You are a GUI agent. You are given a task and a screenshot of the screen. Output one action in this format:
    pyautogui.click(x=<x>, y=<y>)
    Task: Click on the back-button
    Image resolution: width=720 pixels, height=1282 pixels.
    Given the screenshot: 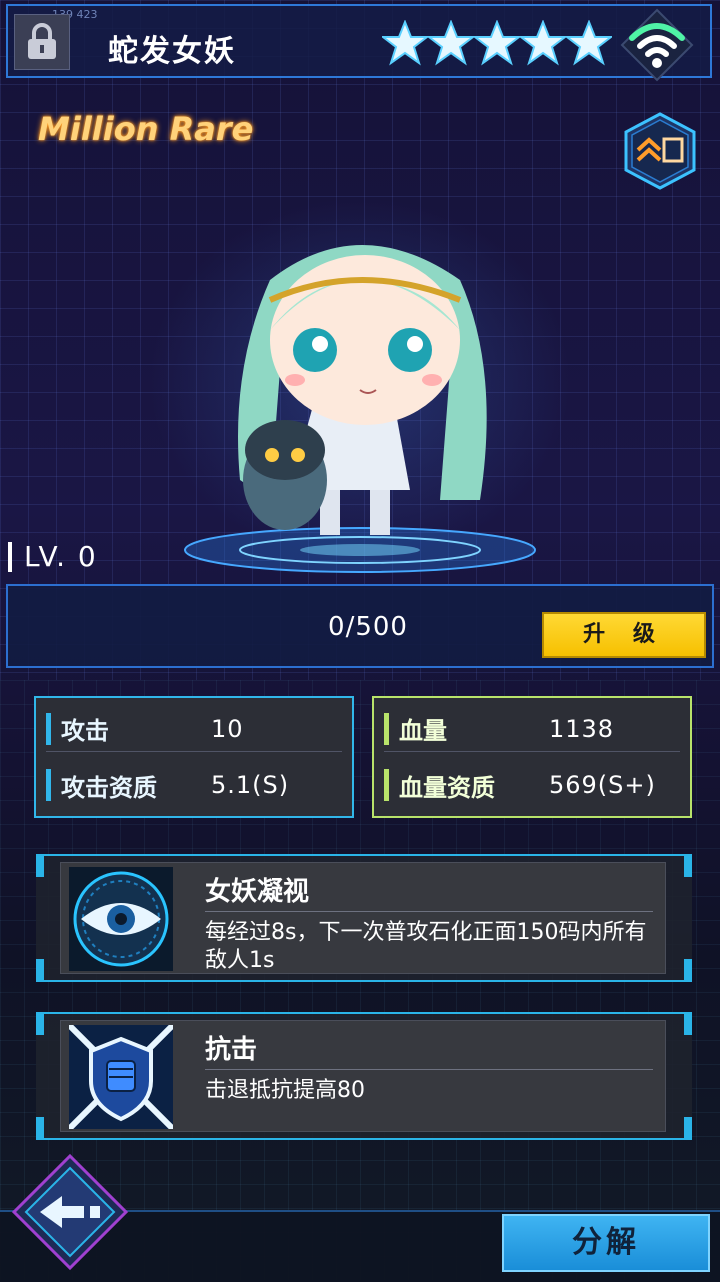 What is the action you would take?
    pyautogui.click(x=70, y=1212)
    